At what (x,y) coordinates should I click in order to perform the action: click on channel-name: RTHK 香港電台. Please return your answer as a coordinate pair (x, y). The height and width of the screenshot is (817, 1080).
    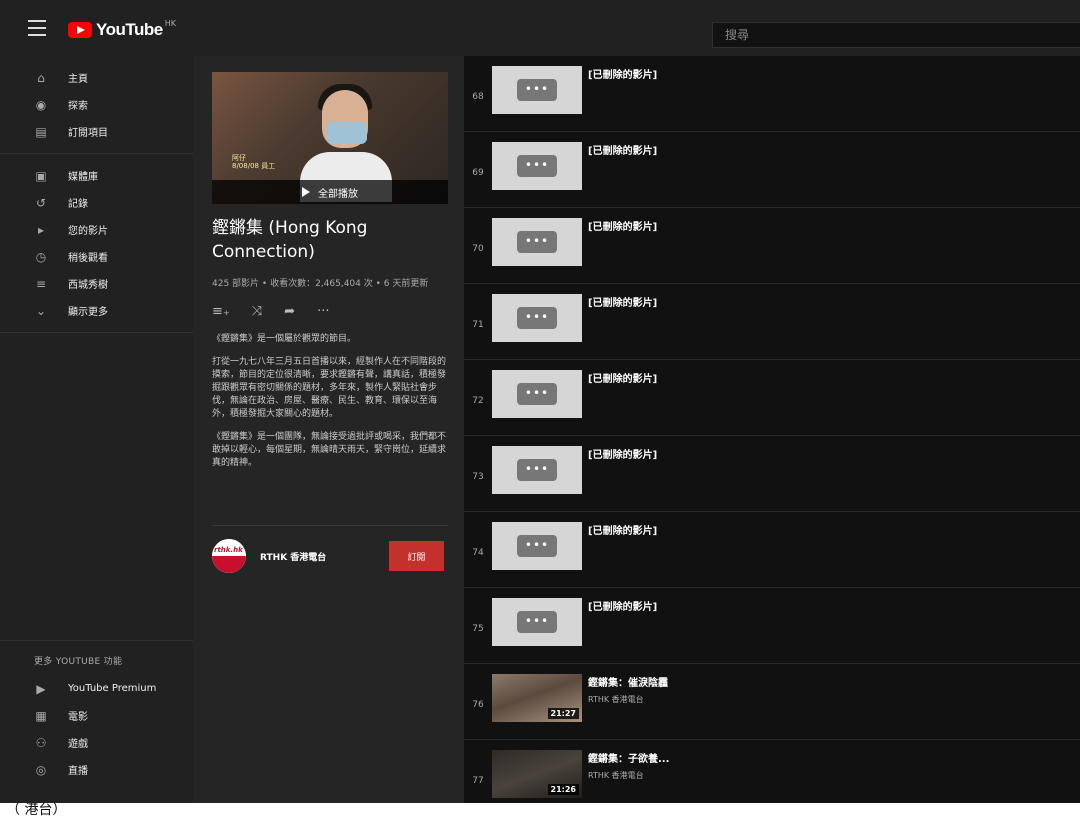
    Looking at the image, I should click on (293, 556).